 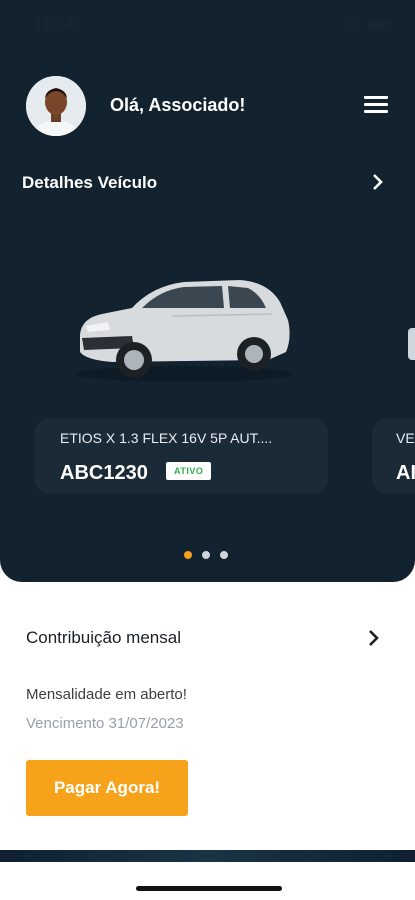 I want to click on vehicle-details-title: Detalhes Veículo, so click(x=90, y=182).